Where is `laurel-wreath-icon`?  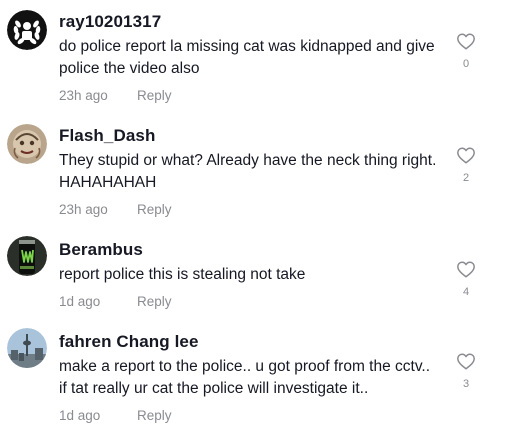
laurel-wreath-icon is located at coordinates (27, 30).